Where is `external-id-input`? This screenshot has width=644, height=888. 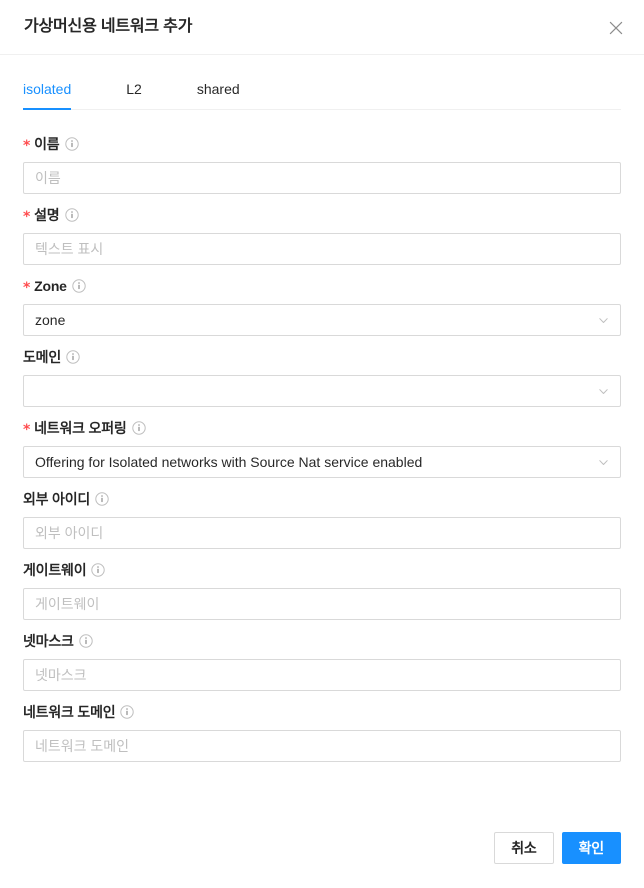
external-id-input is located at coordinates (322, 533).